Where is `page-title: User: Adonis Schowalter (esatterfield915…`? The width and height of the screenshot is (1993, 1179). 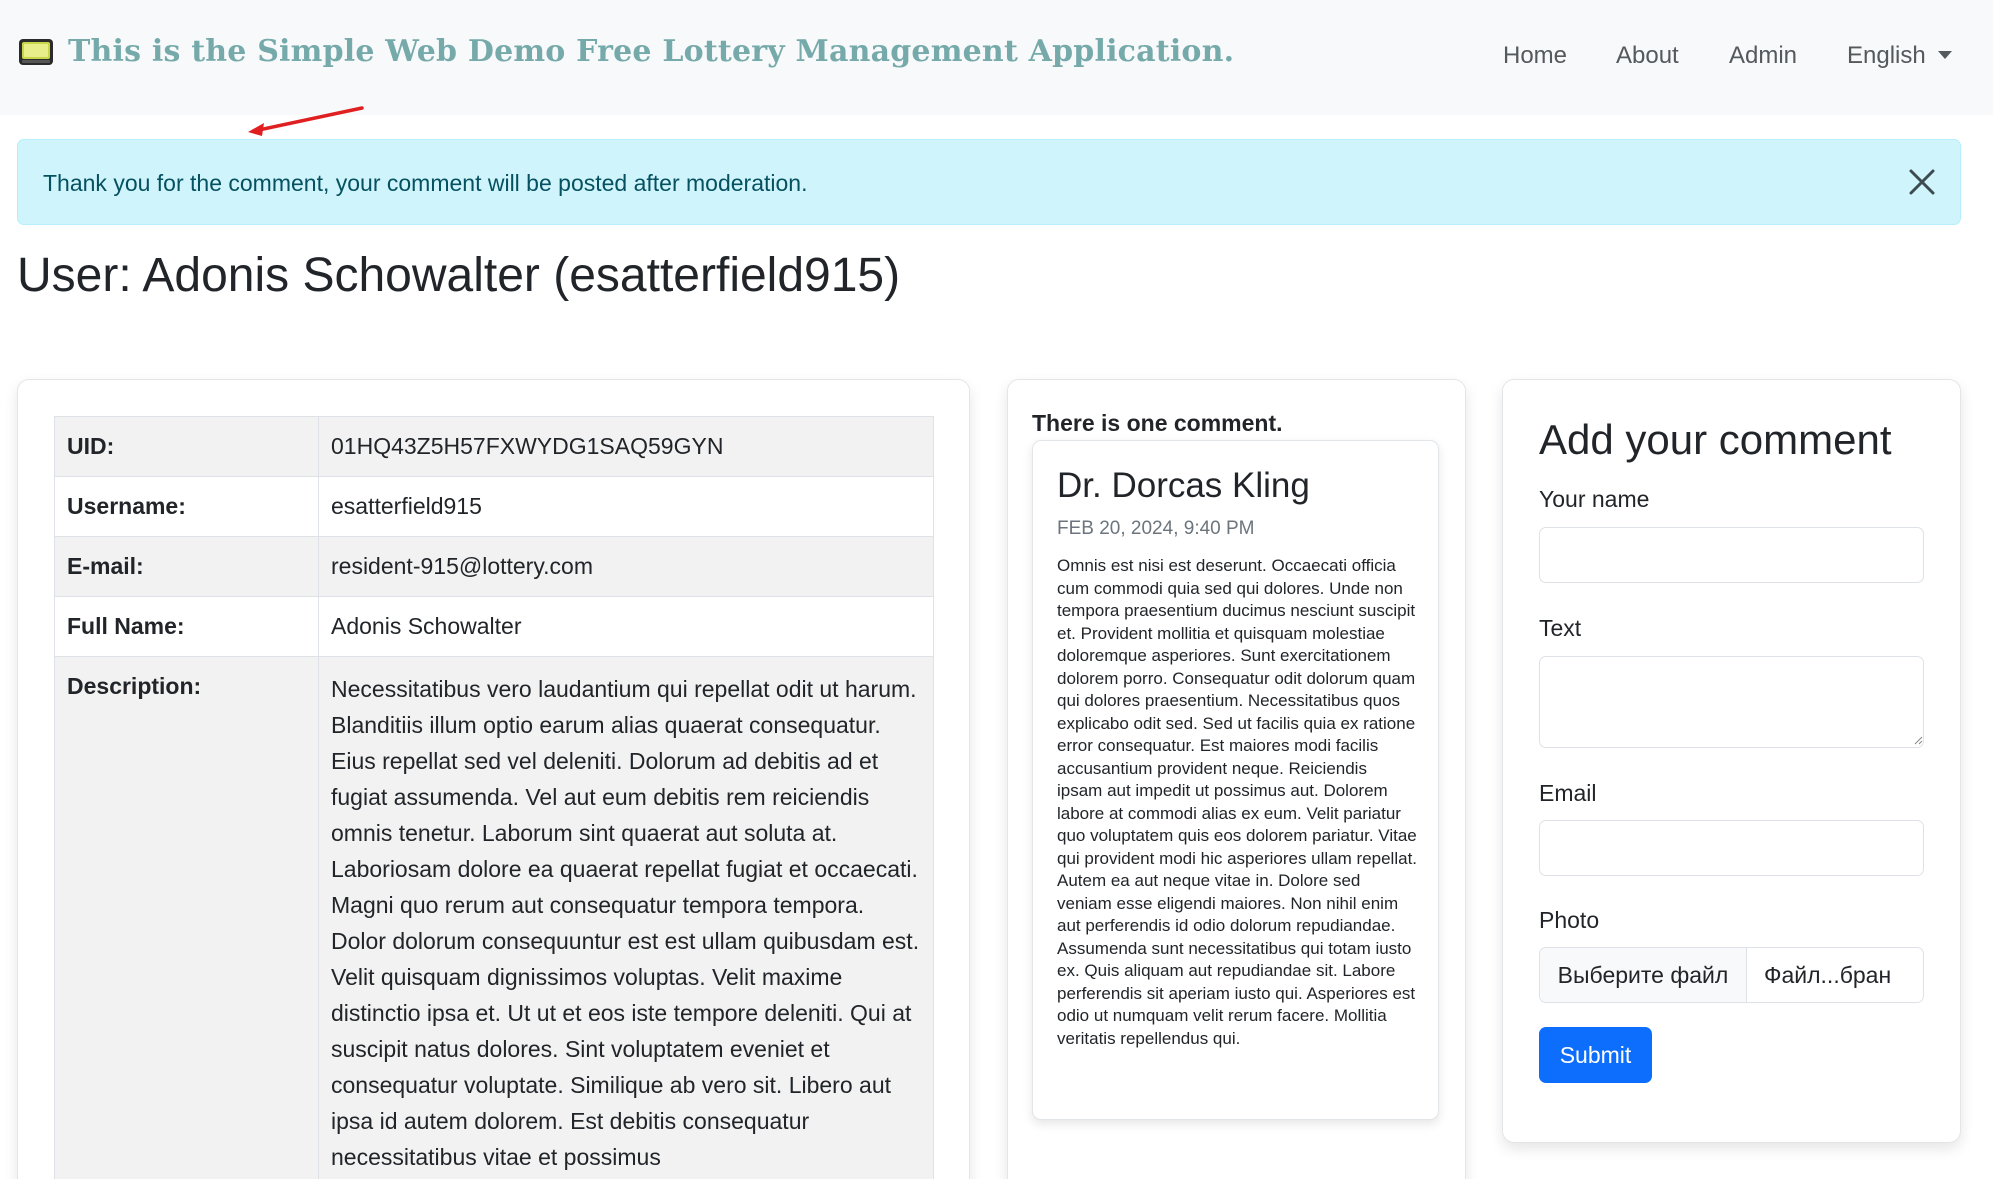
page-title: User: Adonis Schowalter (esatterfield915… is located at coordinates (459, 275).